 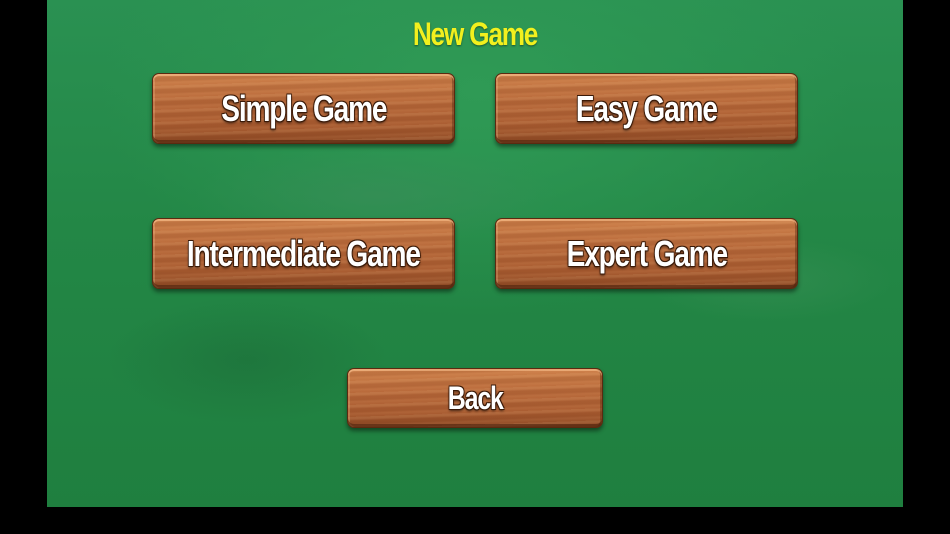 I want to click on easy-game-label: Easy Game, so click(x=647, y=108).